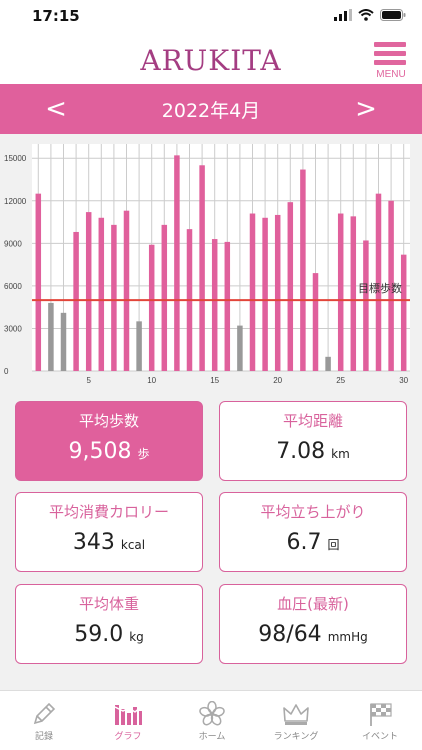  Describe the element at coordinates (333, 545) in the screenshot. I see `stat-unit: 回` at that location.